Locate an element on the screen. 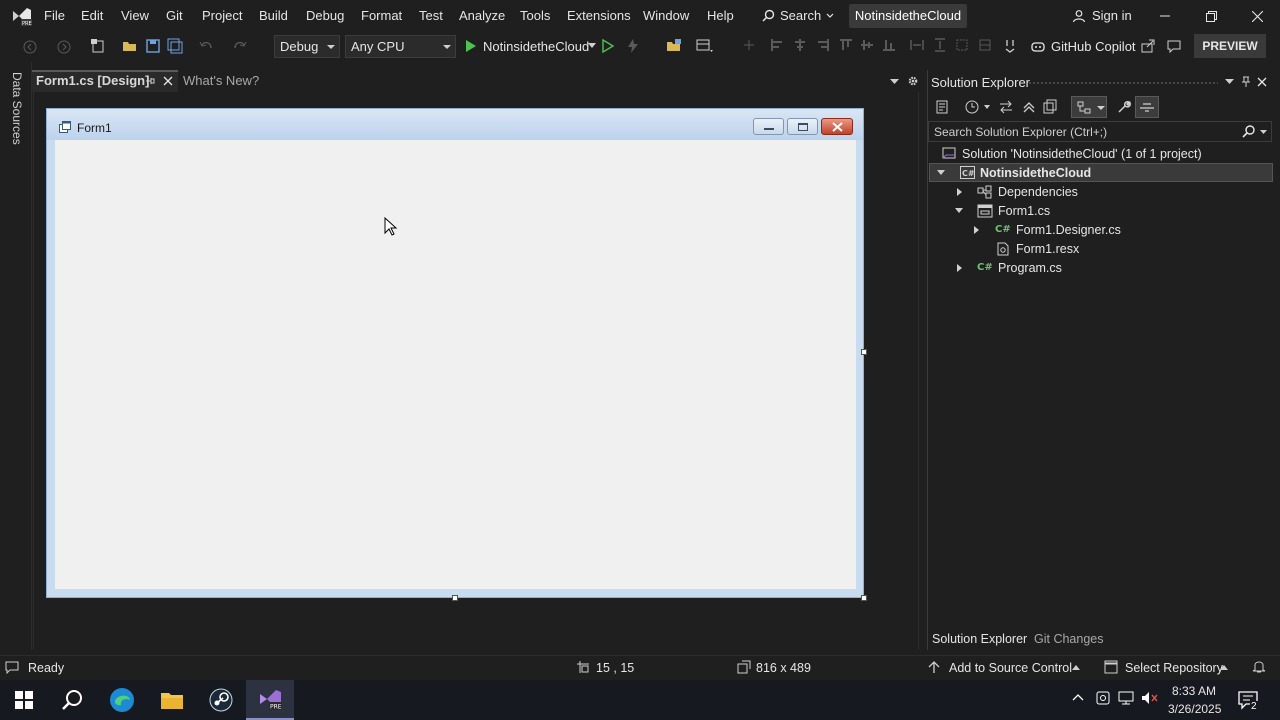  tree-item-form1-cs: Form1.cs is located at coordinates (1024, 211).